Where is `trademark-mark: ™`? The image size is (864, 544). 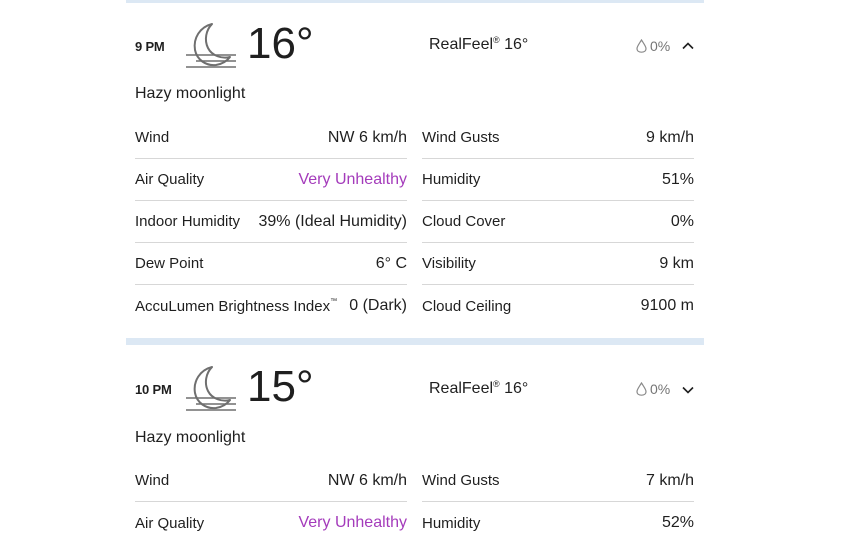
trademark-mark: ™ is located at coordinates (334, 301).